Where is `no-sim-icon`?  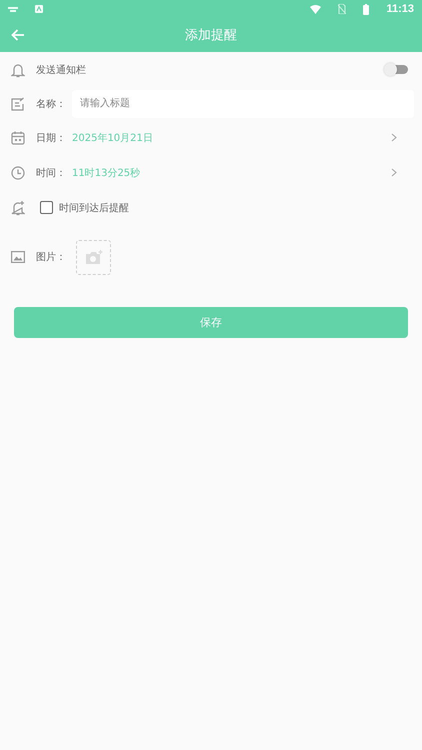
no-sim-icon is located at coordinates (342, 9).